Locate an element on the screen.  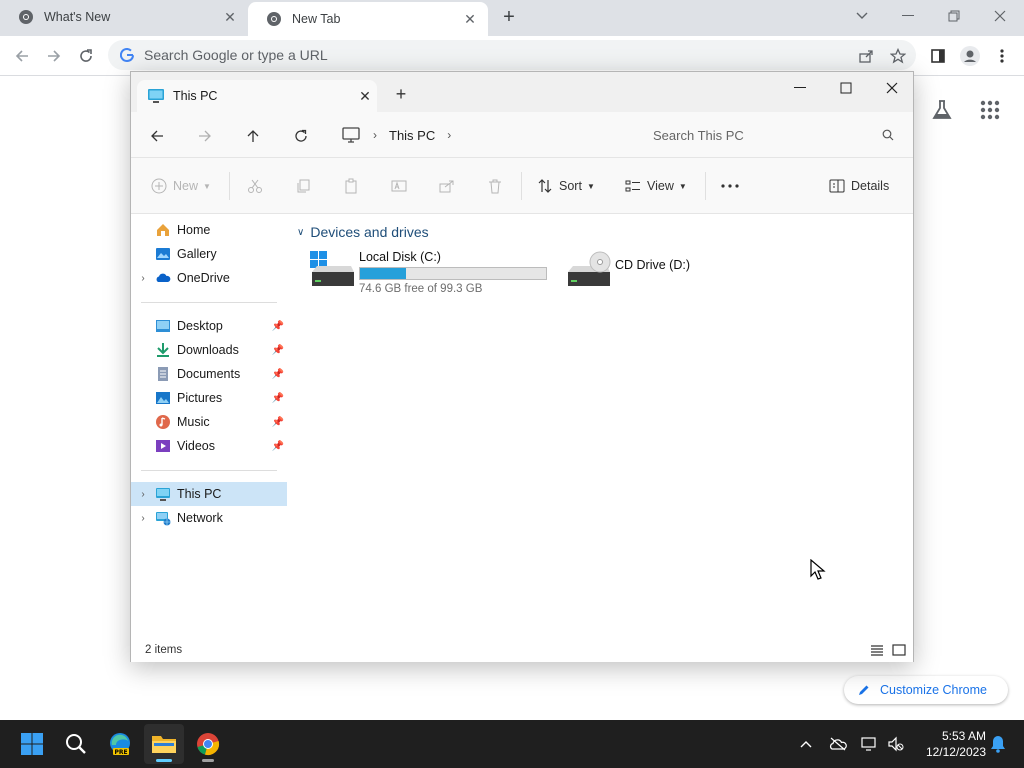
breadcrumb-this-pc: This PC is located at coordinates (412, 135).